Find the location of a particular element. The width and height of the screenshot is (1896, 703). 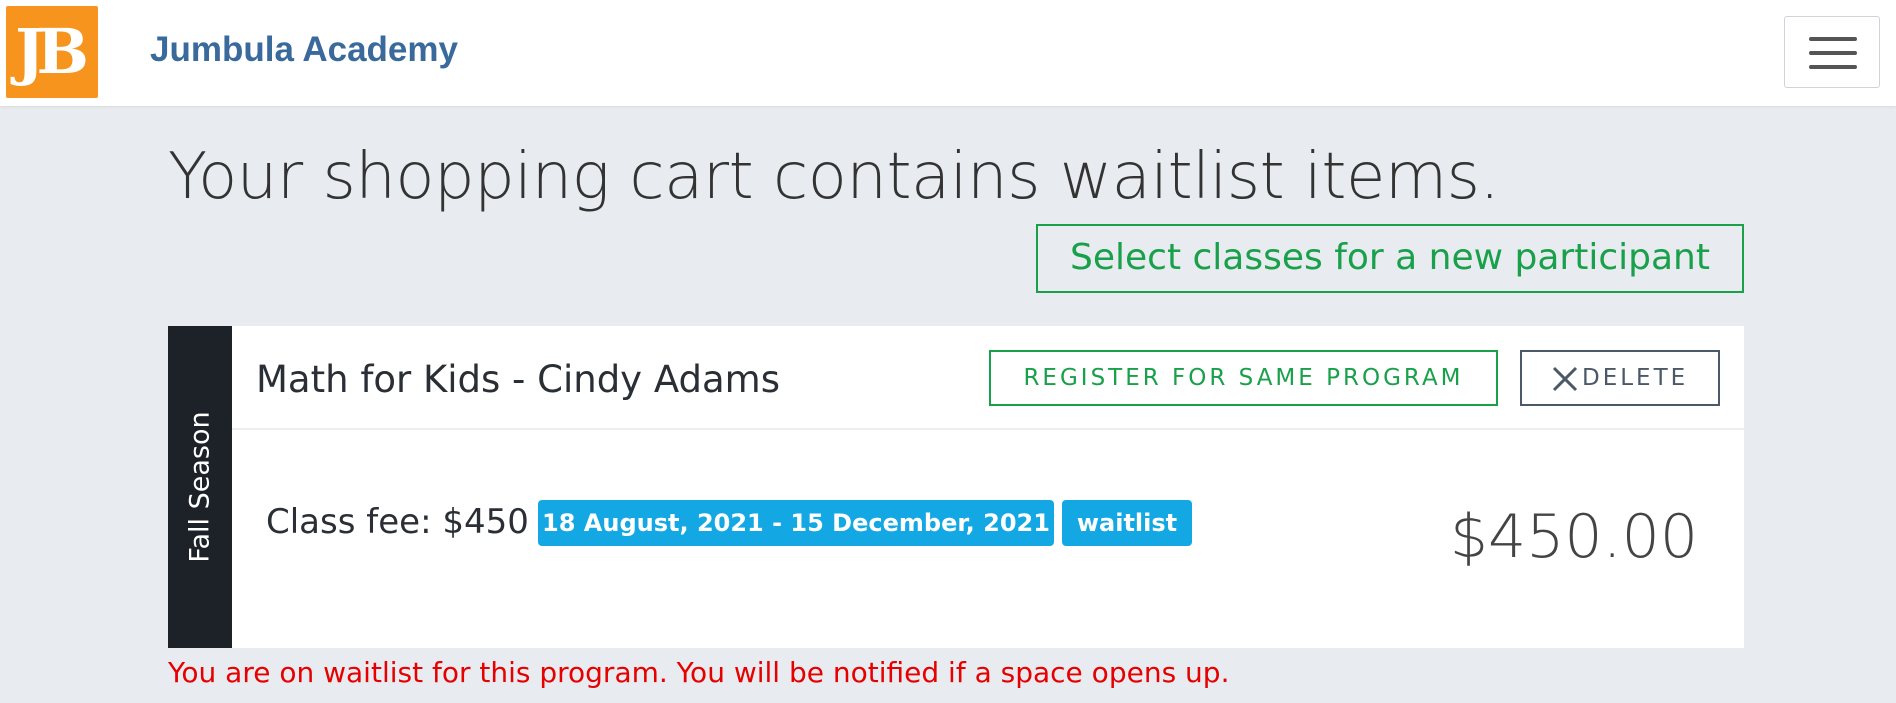

cart-item-title: Math for Kids - Cindy Adams is located at coordinates (518, 379).